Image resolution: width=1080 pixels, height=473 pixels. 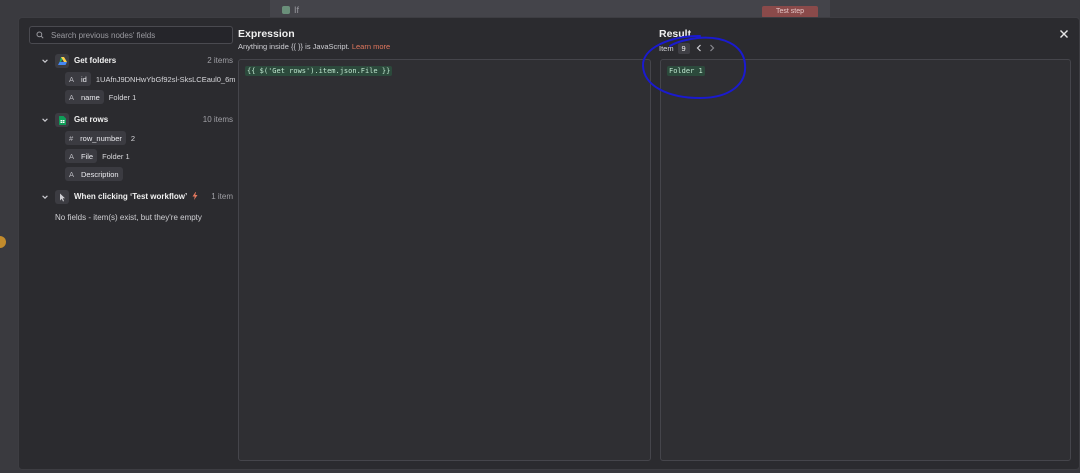 What do you see at coordinates (297, 46) in the screenshot?
I see `subtitle-braces: {{ }}` at bounding box center [297, 46].